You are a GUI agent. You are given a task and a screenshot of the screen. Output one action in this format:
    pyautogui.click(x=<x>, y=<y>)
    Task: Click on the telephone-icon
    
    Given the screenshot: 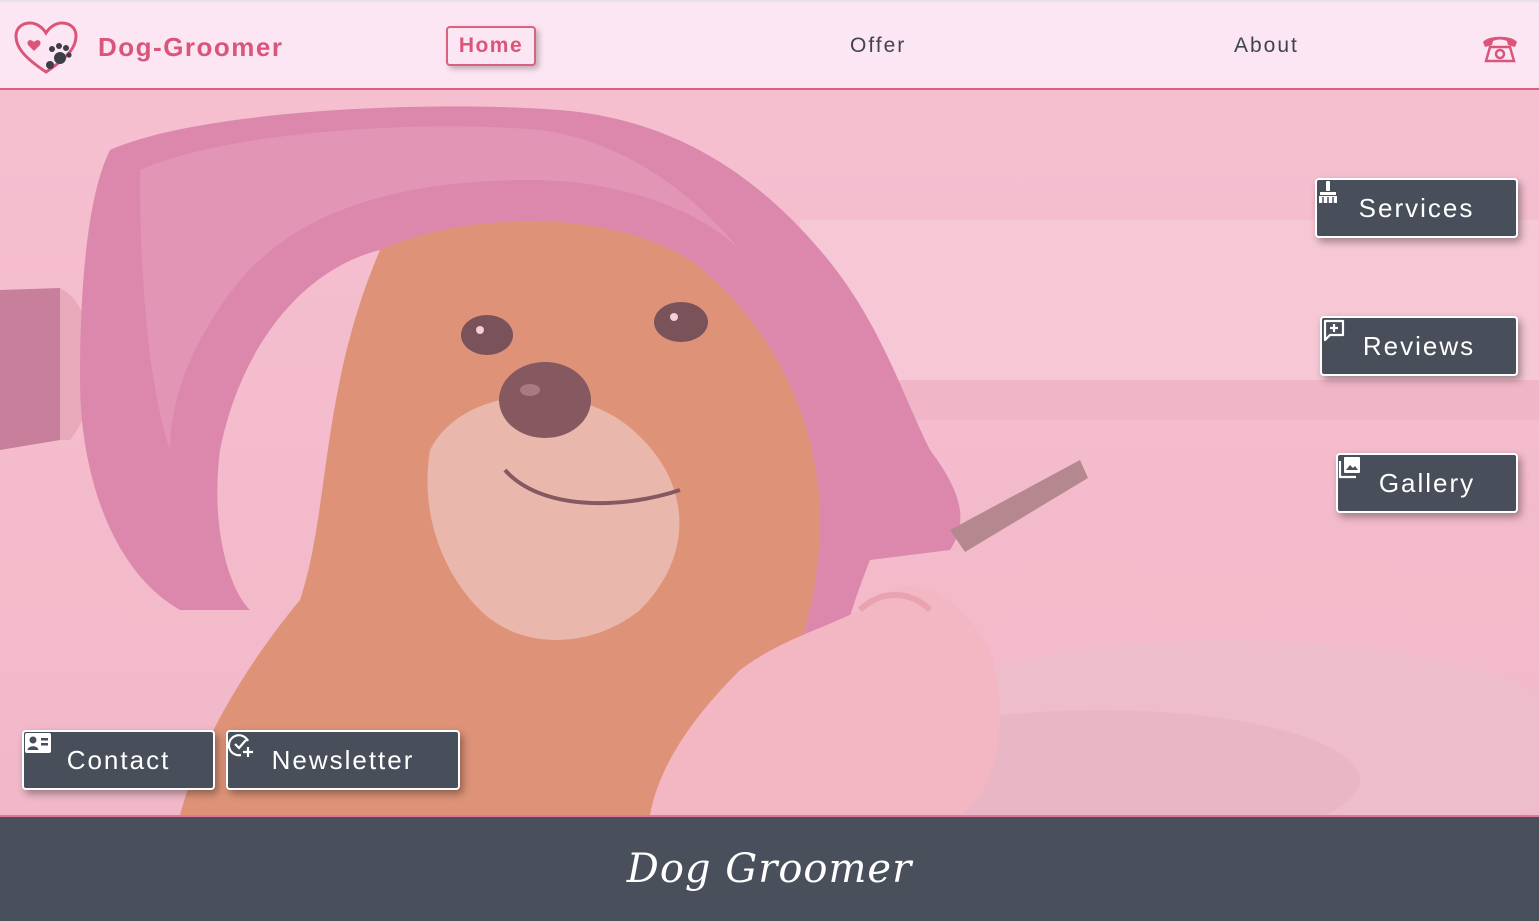 What is the action you would take?
    pyautogui.click(x=1500, y=48)
    